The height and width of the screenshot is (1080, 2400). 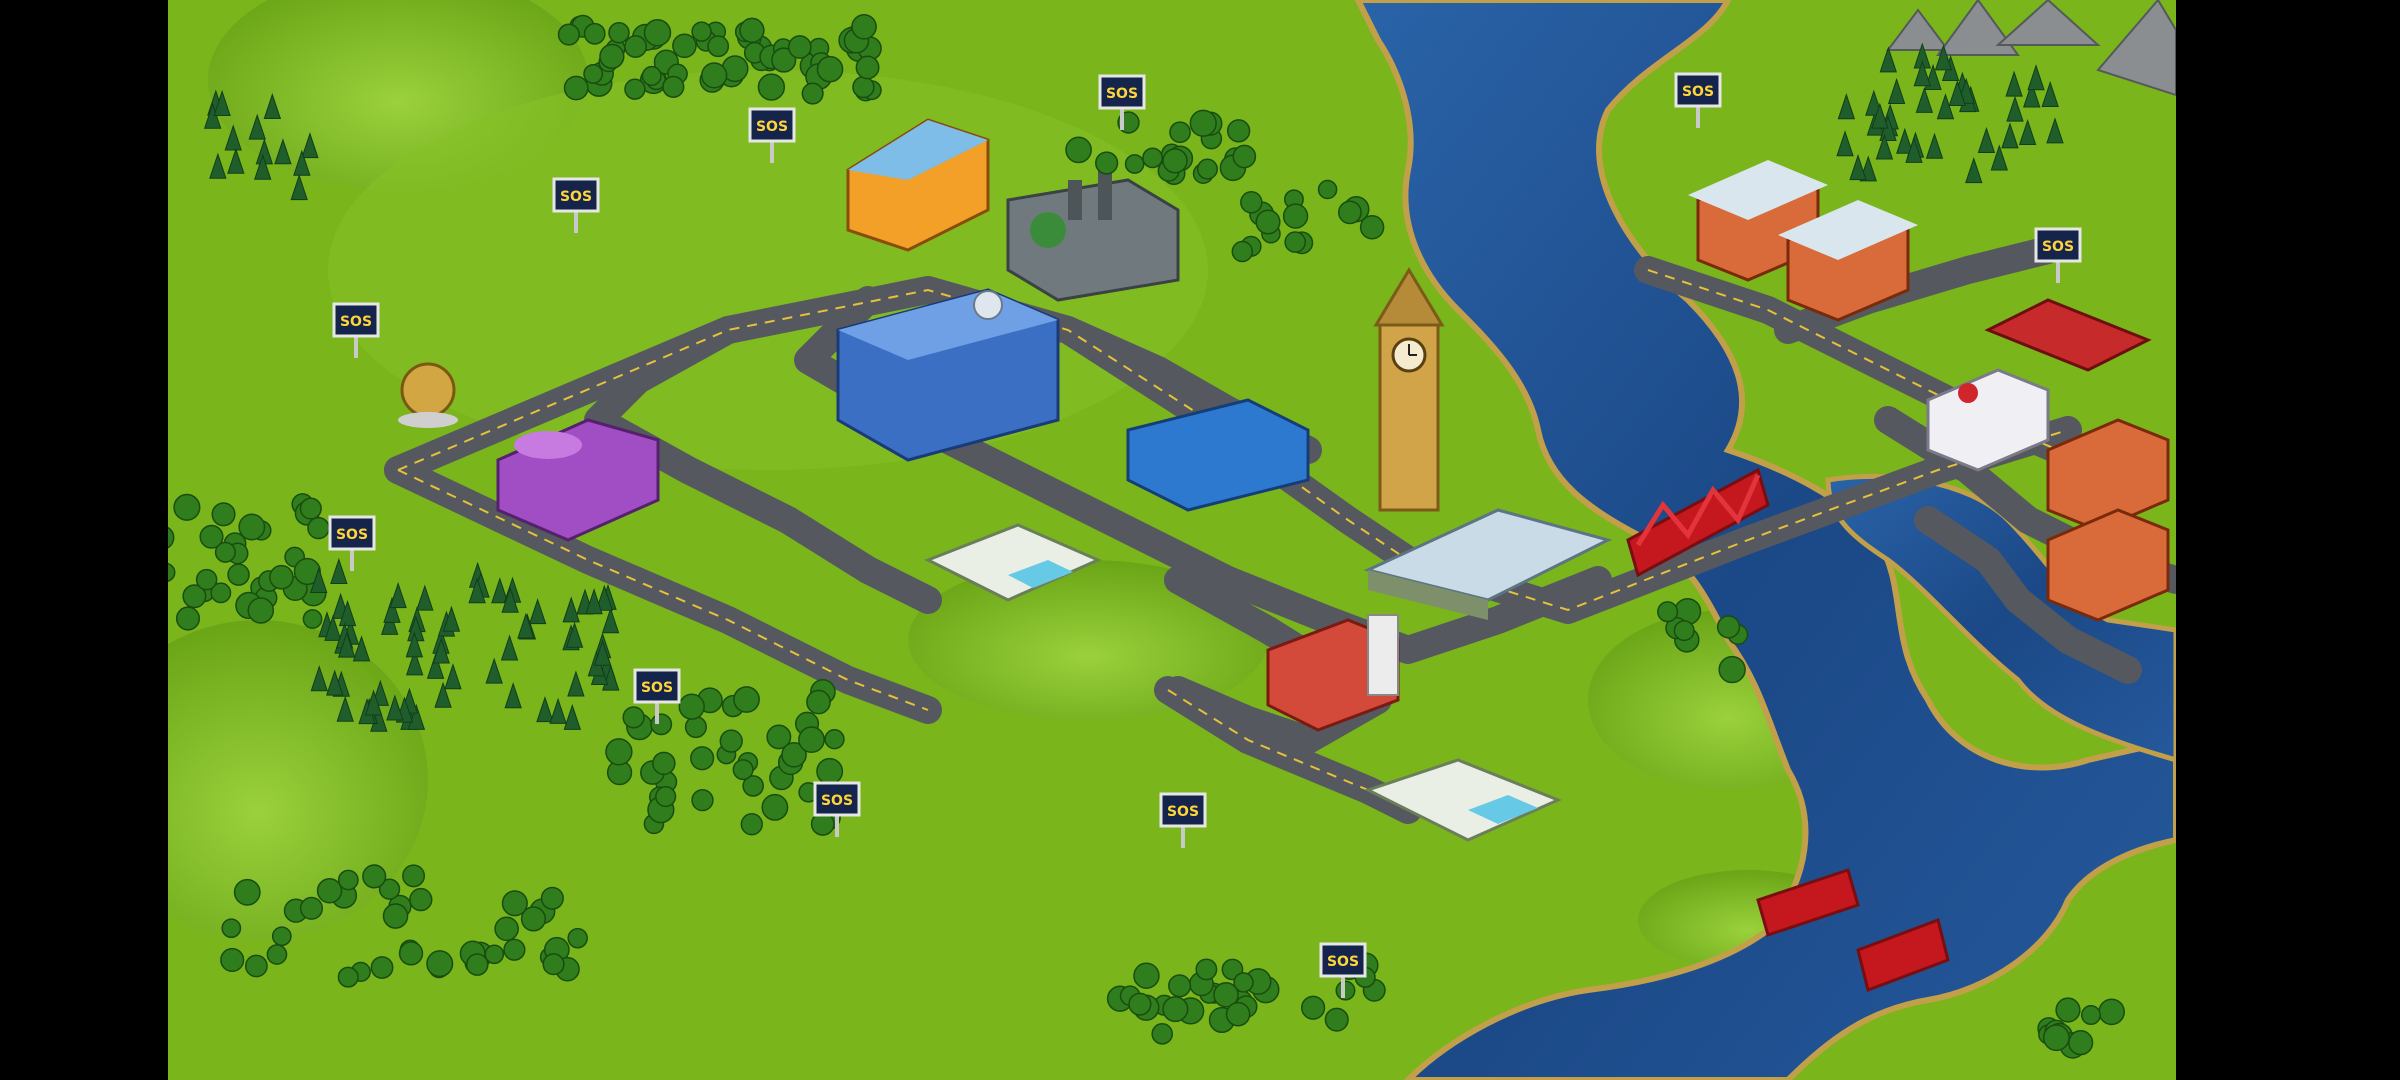 I want to click on gold-globe-monument, so click(x=428, y=395).